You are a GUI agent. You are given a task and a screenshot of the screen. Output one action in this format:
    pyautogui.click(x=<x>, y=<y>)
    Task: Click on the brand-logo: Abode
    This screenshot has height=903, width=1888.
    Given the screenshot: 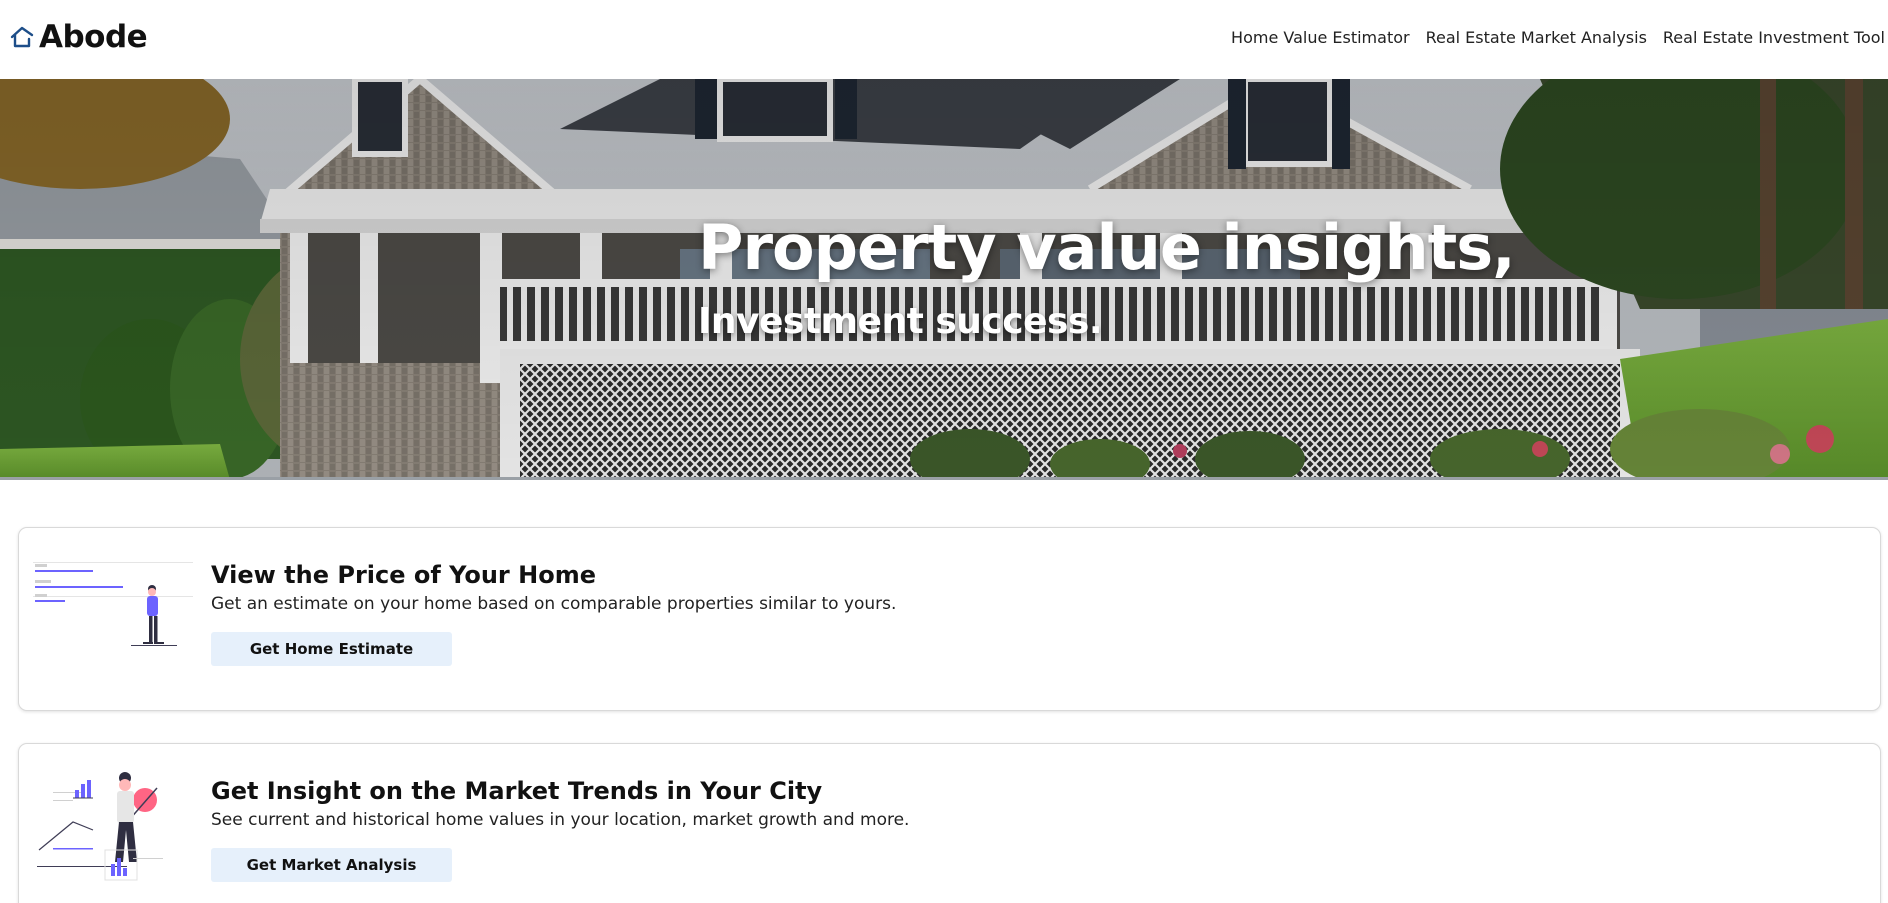 What is the action you would take?
    pyautogui.click(x=78, y=37)
    